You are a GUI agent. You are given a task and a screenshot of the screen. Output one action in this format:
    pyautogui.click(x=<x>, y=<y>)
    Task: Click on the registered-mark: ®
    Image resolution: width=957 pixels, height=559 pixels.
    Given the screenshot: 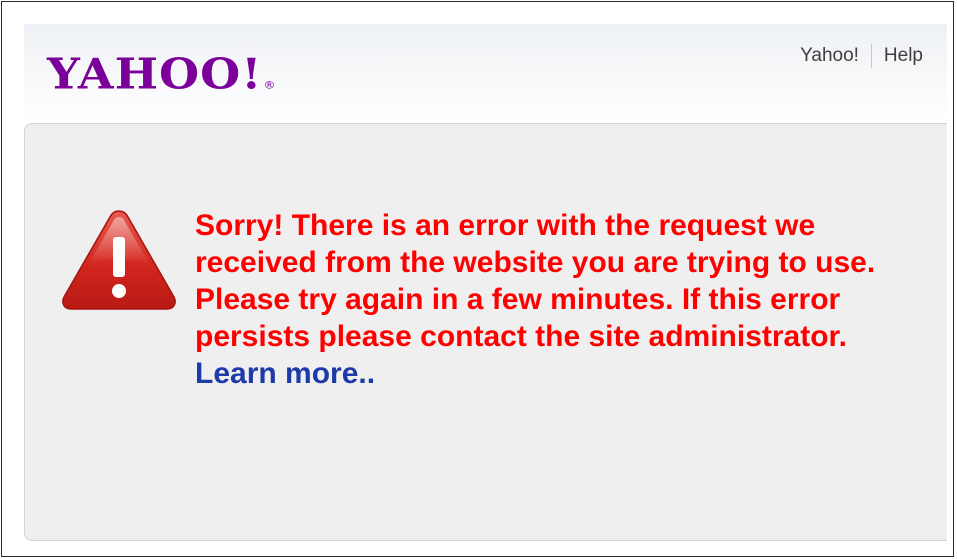 What is the action you would take?
    pyautogui.click(x=270, y=85)
    